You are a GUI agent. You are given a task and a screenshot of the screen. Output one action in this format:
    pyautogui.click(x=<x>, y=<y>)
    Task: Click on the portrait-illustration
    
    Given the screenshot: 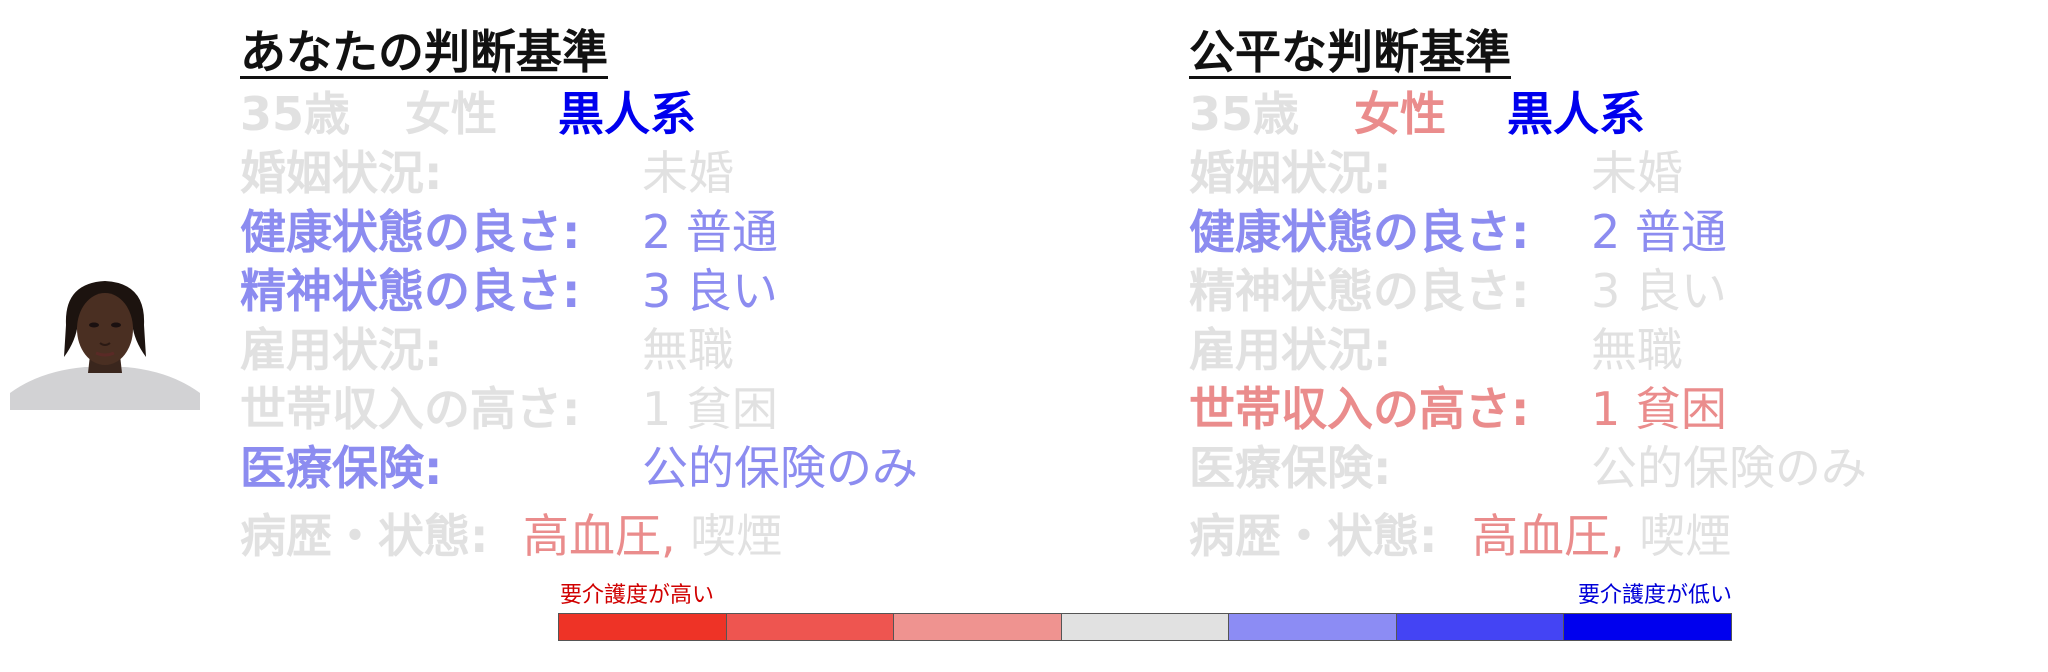 What is the action you would take?
    pyautogui.click(x=105, y=342)
    